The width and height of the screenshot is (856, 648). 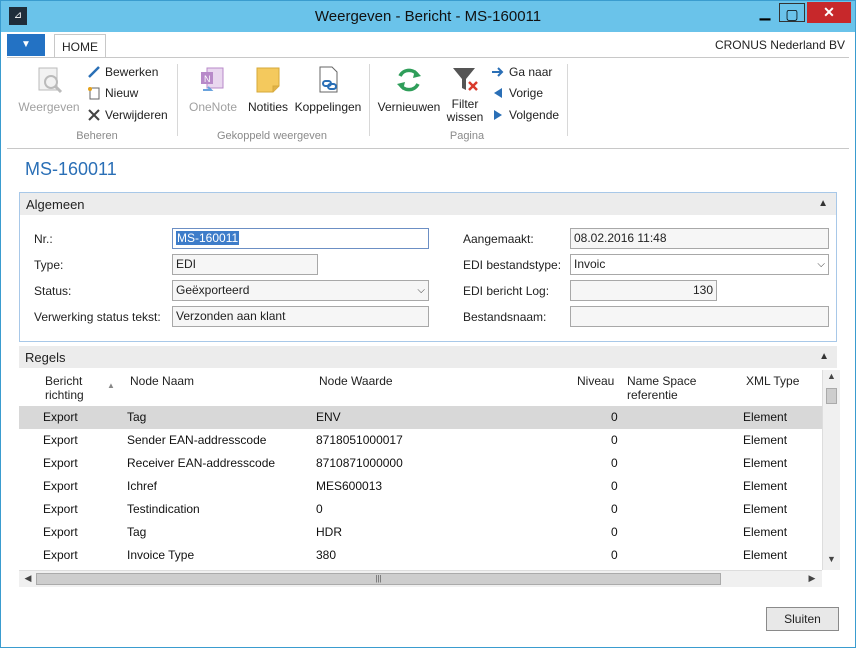 I want to click on horizontal-scroll-thumb: |||, so click(x=378, y=579).